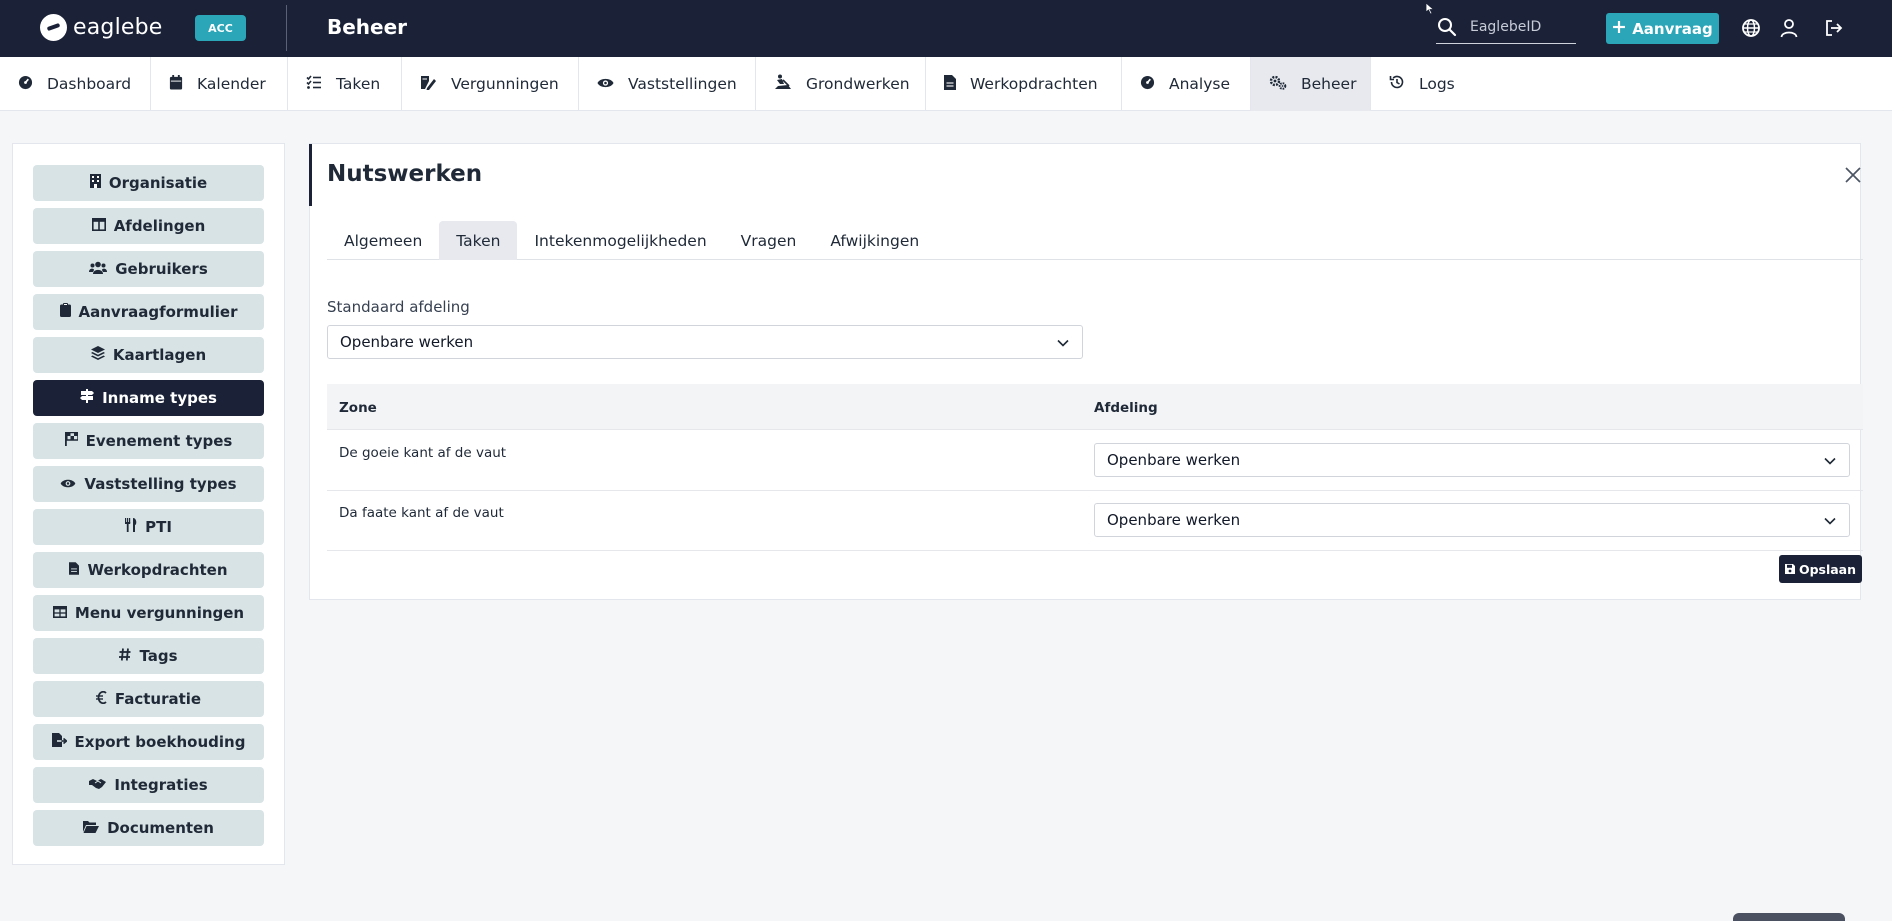 The height and width of the screenshot is (921, 1892). I want to click on nav-label: Beheer, so click(1329, 84).